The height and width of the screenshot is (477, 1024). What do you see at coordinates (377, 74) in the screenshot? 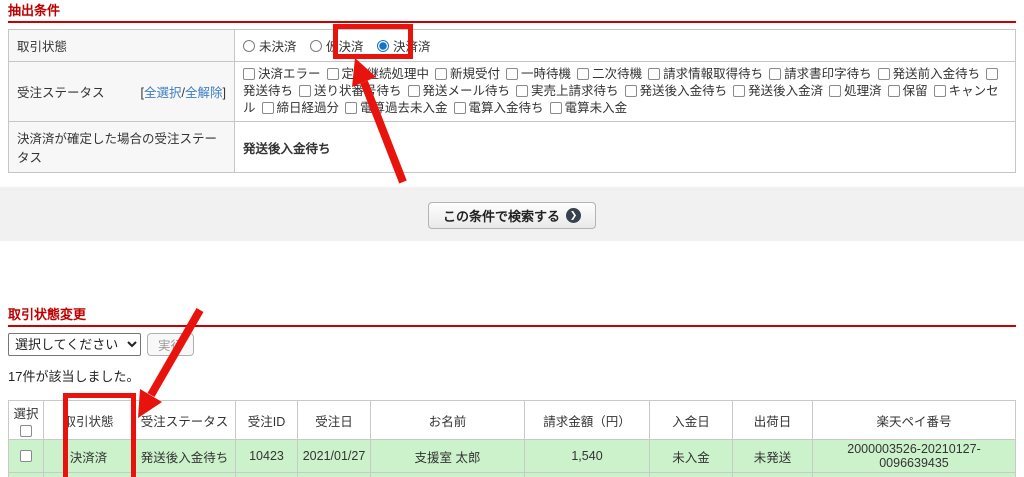
I see `order-status-checkbox-item: 定期継続処理中` at bounding box center [377, 74].